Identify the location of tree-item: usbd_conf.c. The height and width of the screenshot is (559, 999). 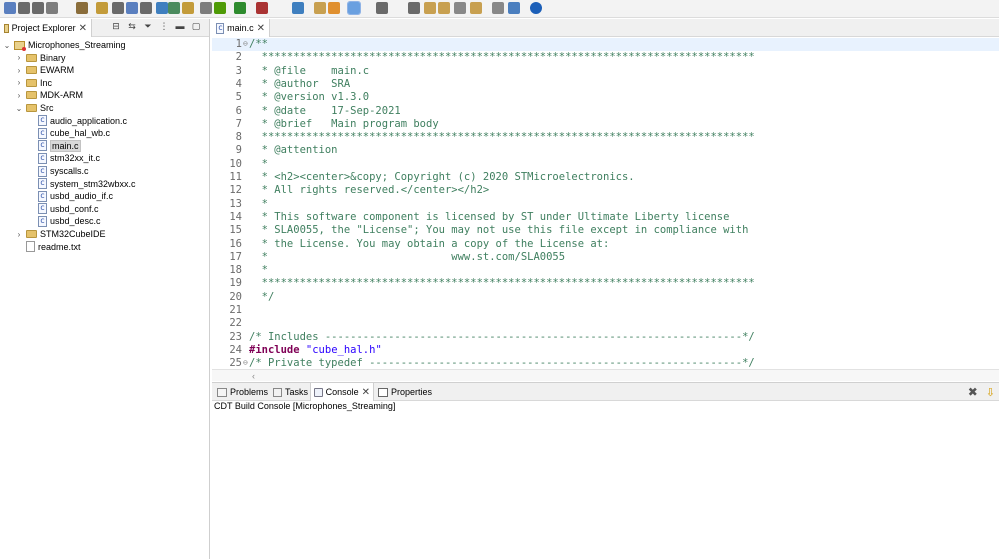
(63, 209).